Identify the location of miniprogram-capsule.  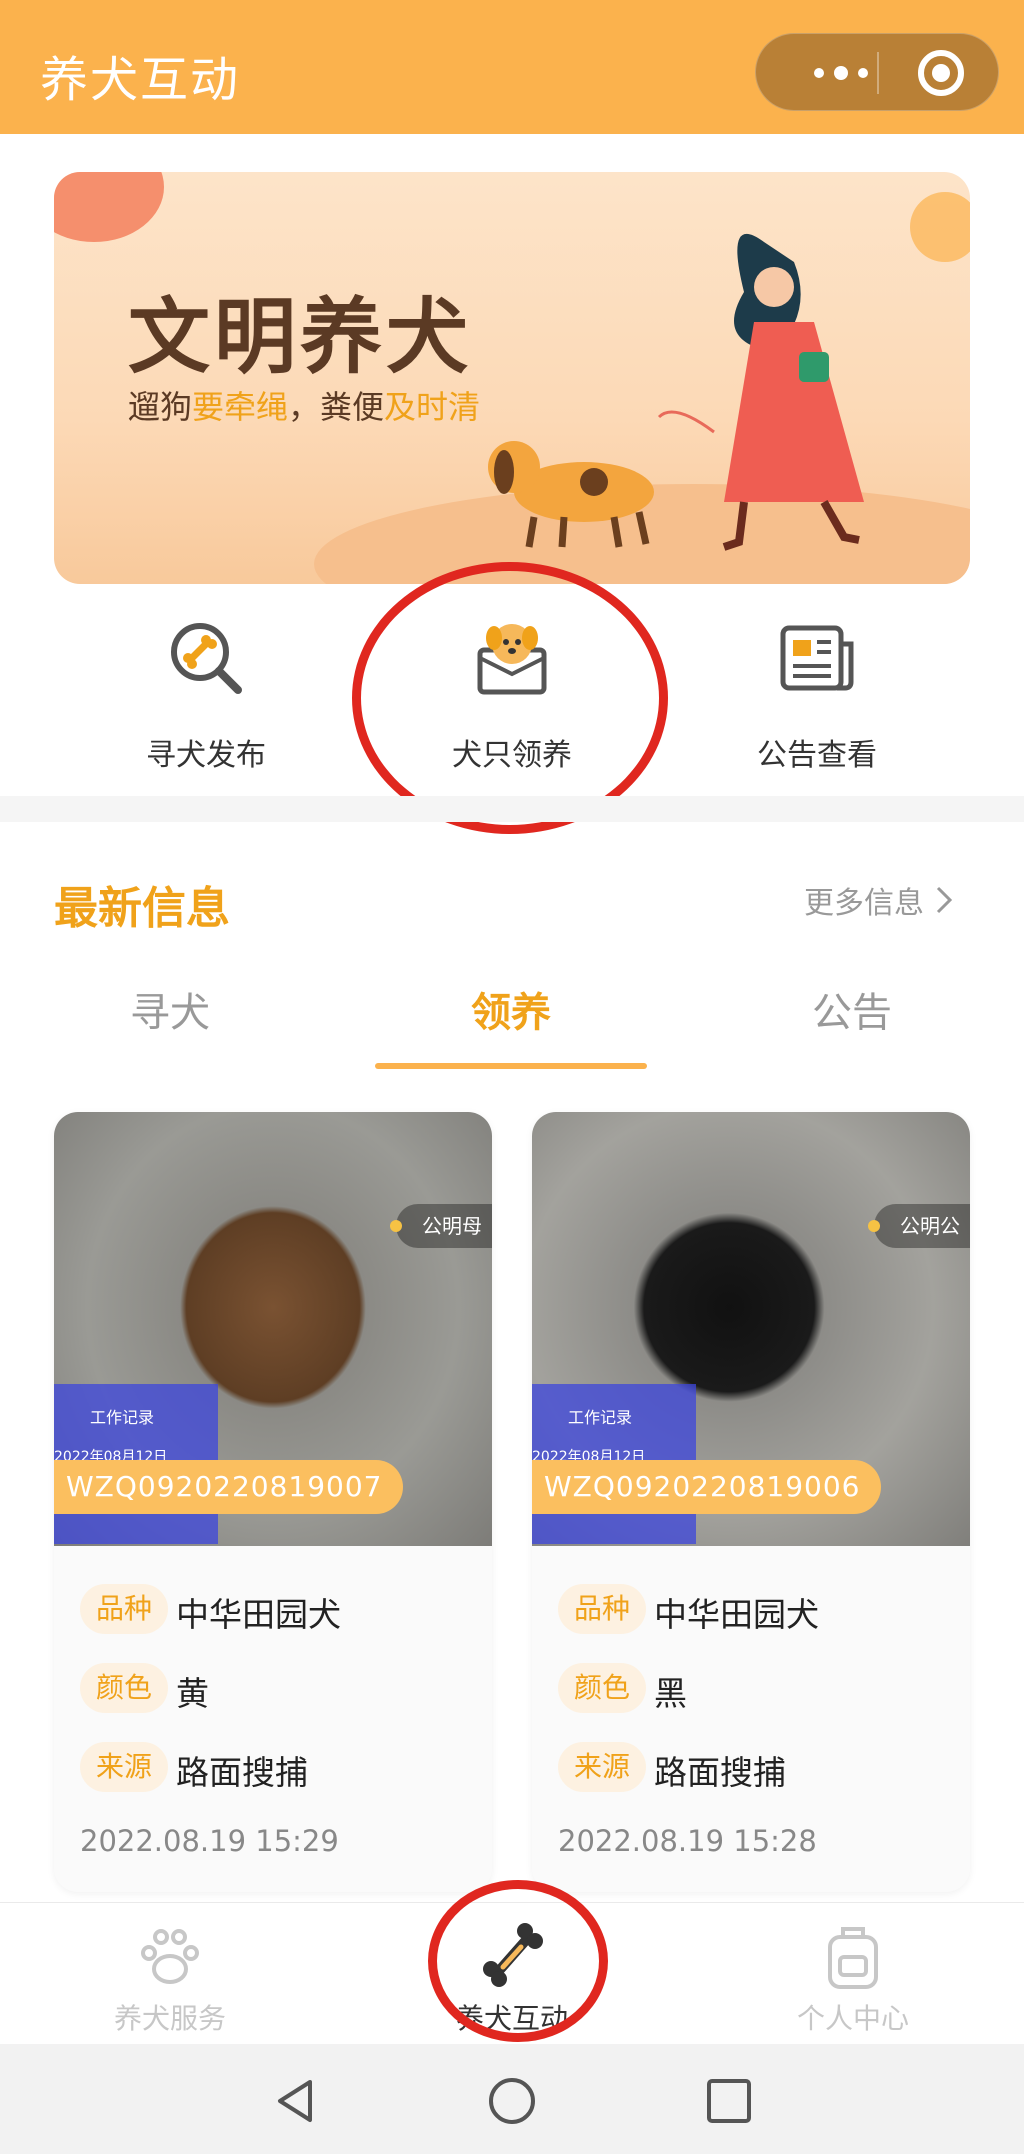
(877, 72).